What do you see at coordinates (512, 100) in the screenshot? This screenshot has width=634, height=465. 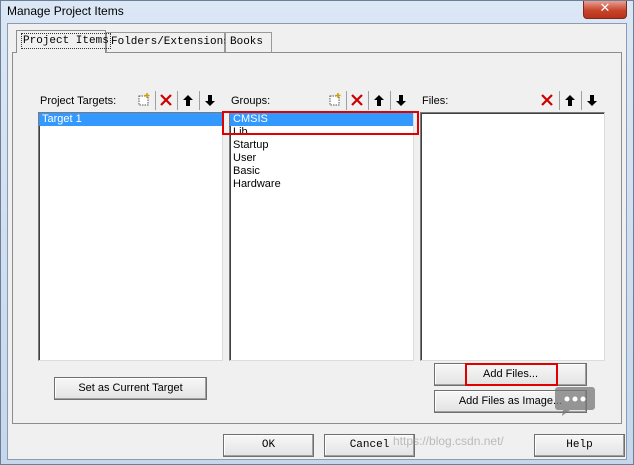 I see `files-header: Files:` at bounding box center [512, 100].